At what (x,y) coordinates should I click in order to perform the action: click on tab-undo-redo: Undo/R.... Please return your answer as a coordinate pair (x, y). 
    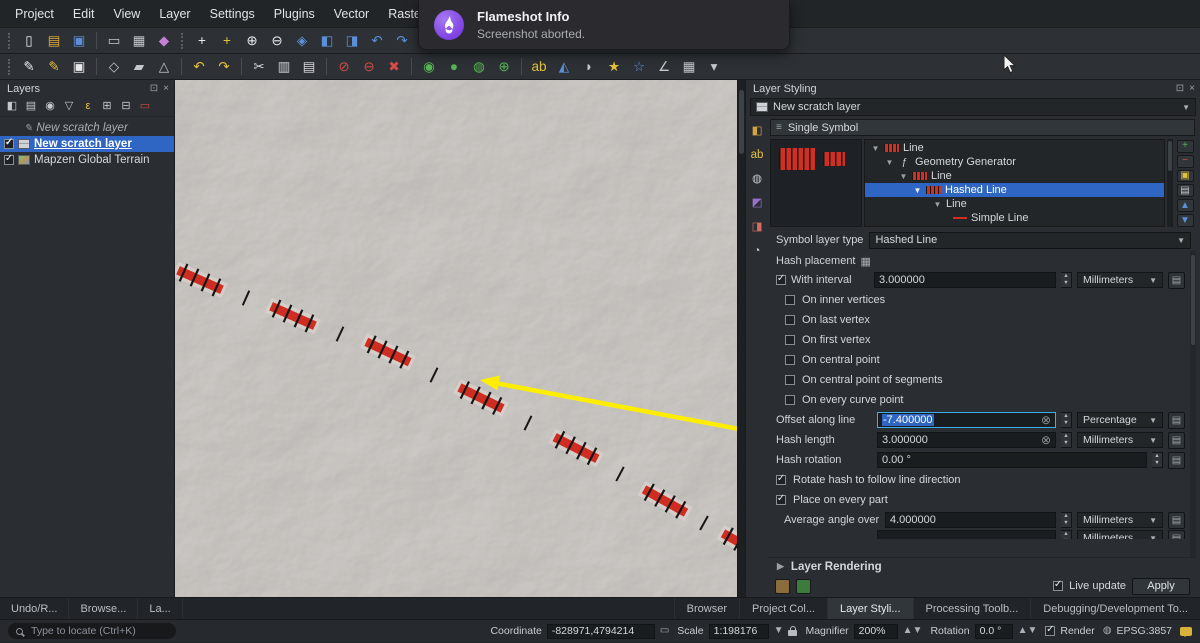
    Looking at the image, I should click on (35, 608).